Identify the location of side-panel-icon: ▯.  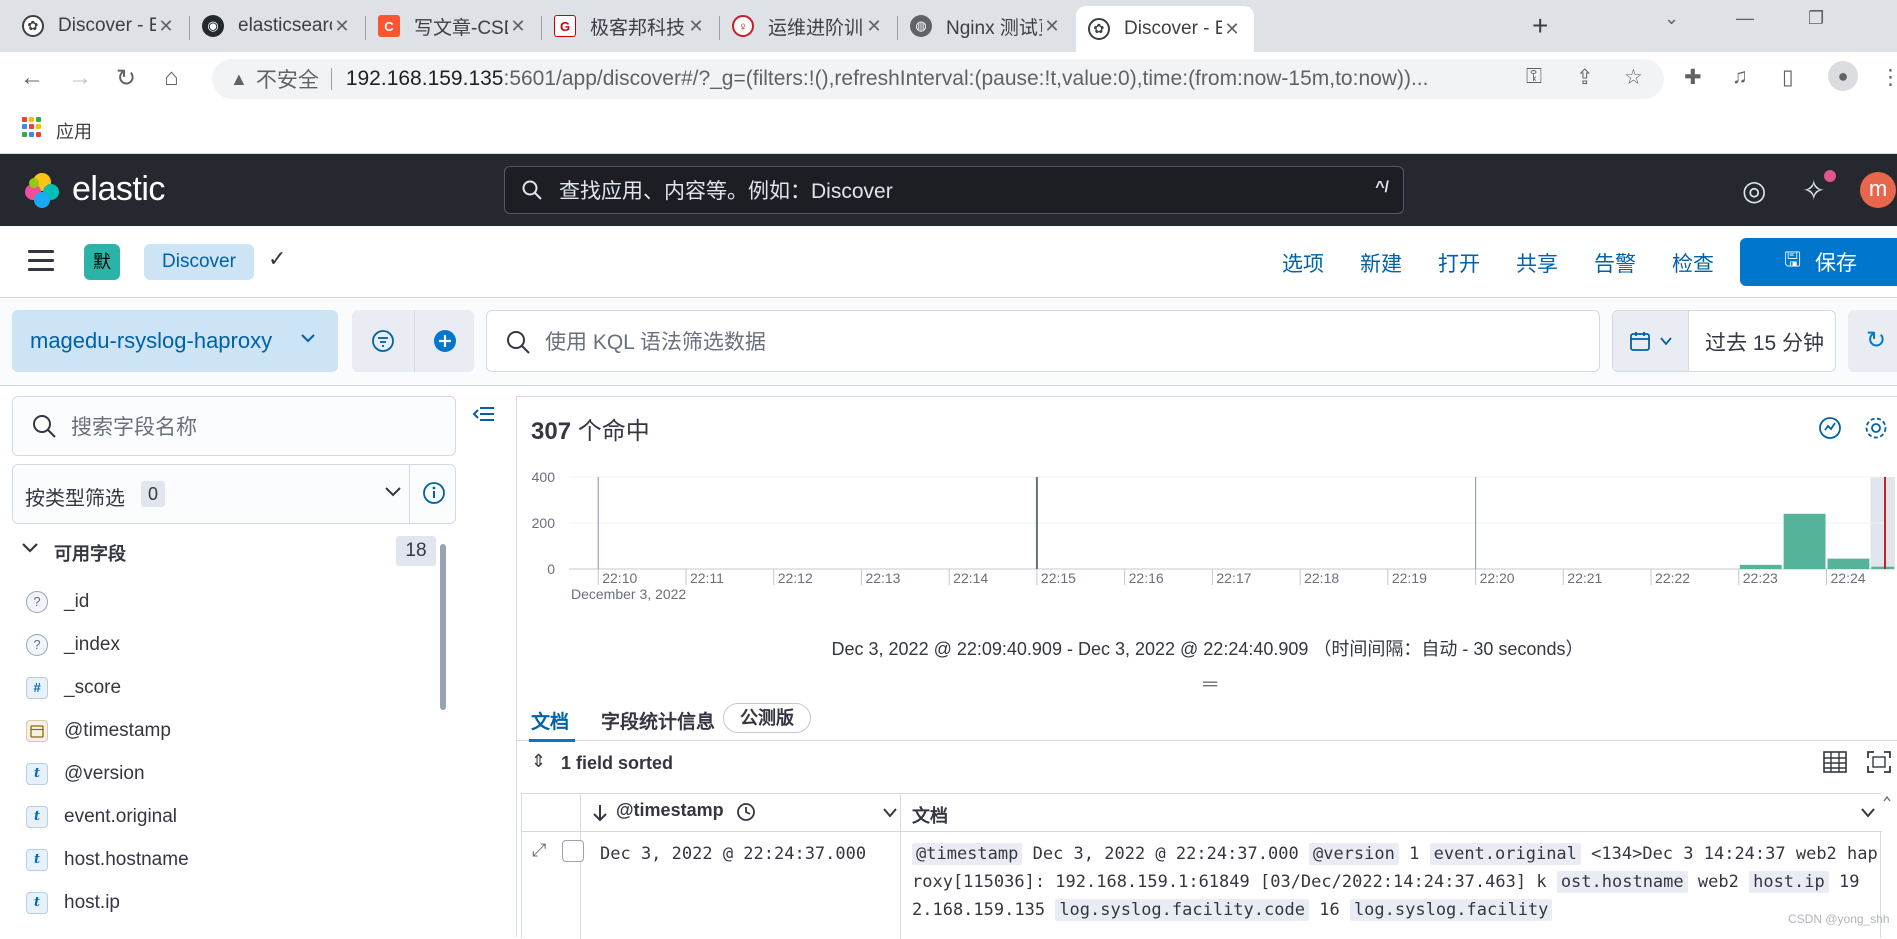
(1788, 77).